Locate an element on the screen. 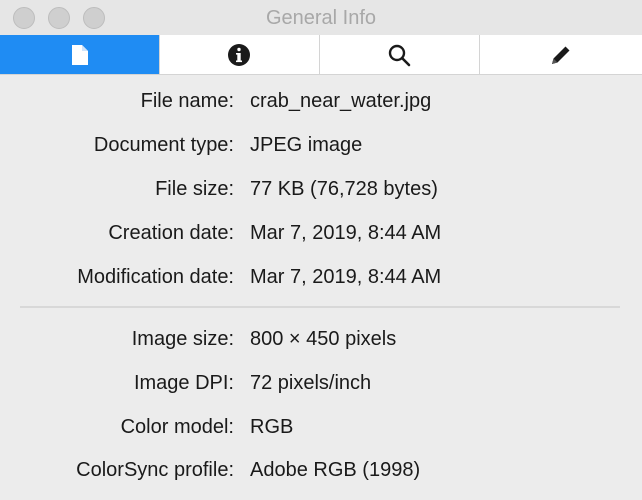  info-row-colorsync-profile: ColorSync profile: Adobe RGB (1998) is located at coordinates (321, 470).